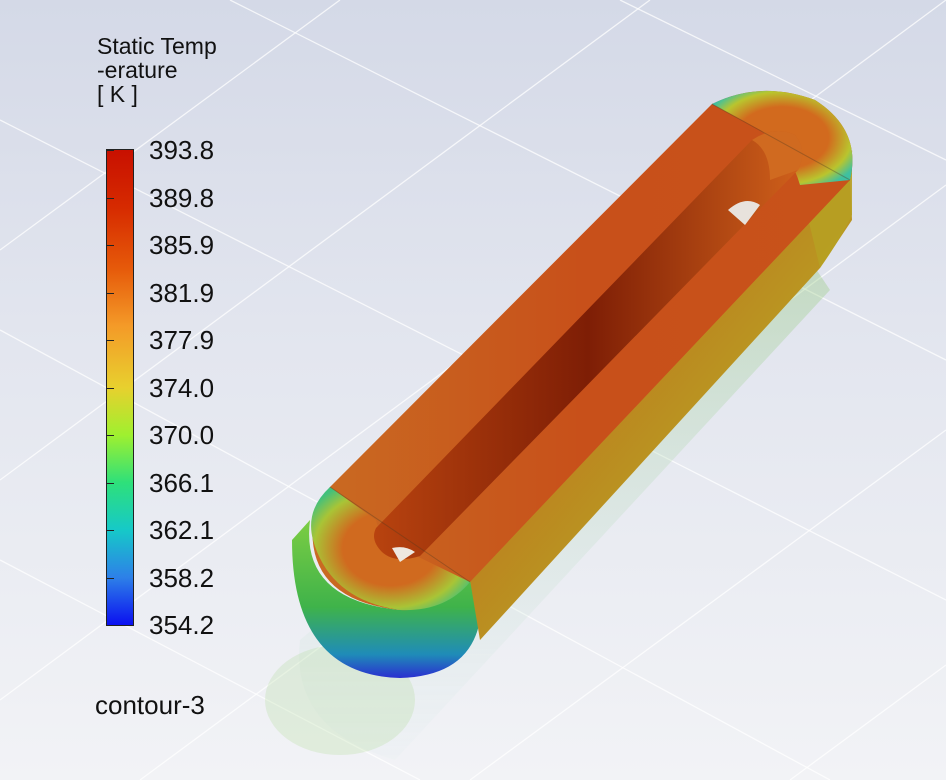 Image resolution: width=946 pixels, height=780 pixels. I want to click on colorbar-tick-label: 362.1, so click(182, 530).